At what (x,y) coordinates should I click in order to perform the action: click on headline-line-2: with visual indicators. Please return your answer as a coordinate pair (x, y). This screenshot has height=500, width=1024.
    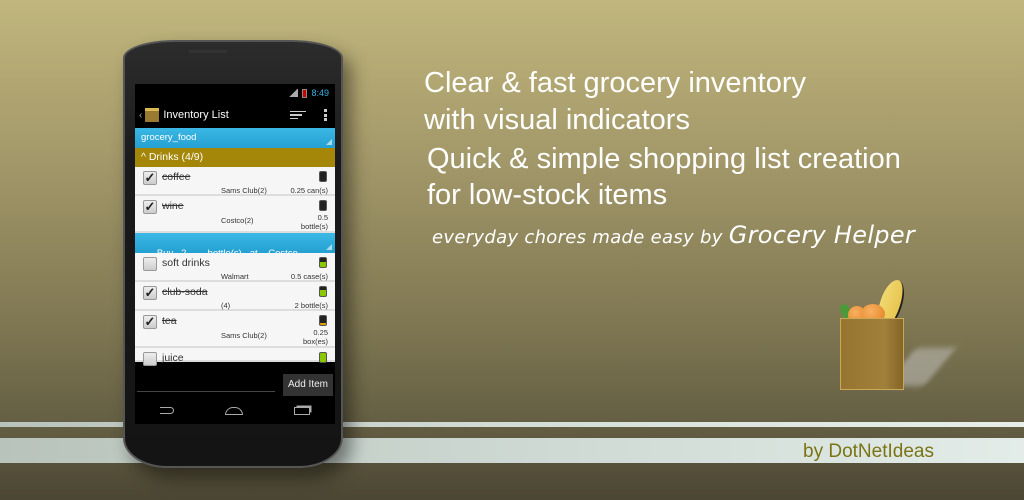
    Looking at the image, I should click on (557, 120).